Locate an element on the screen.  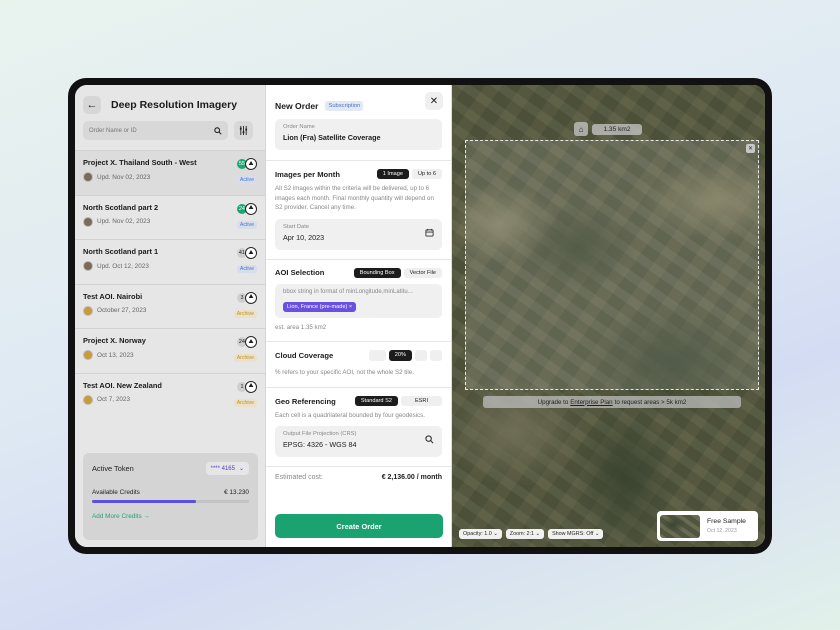
home-button: ⌂ is located at coordinates (581, 129).